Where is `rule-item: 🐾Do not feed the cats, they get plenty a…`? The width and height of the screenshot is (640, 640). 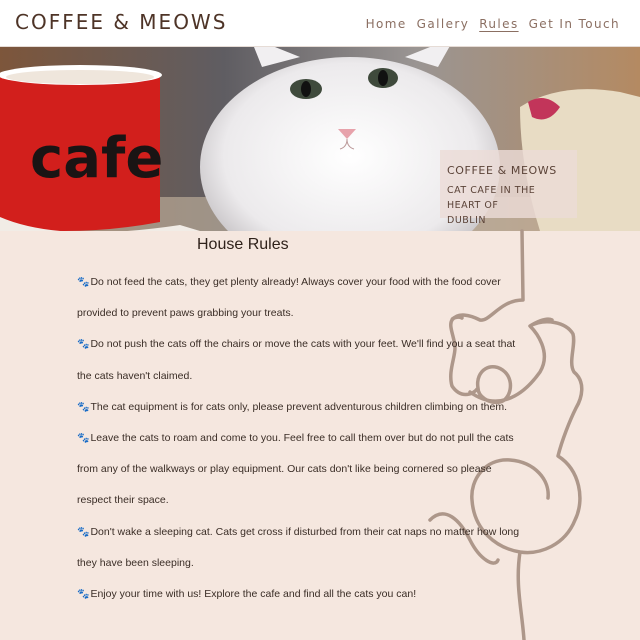 rule-item: 🐾Do not feed the cats, they get plenty a… is located at coordinates (302, 298).